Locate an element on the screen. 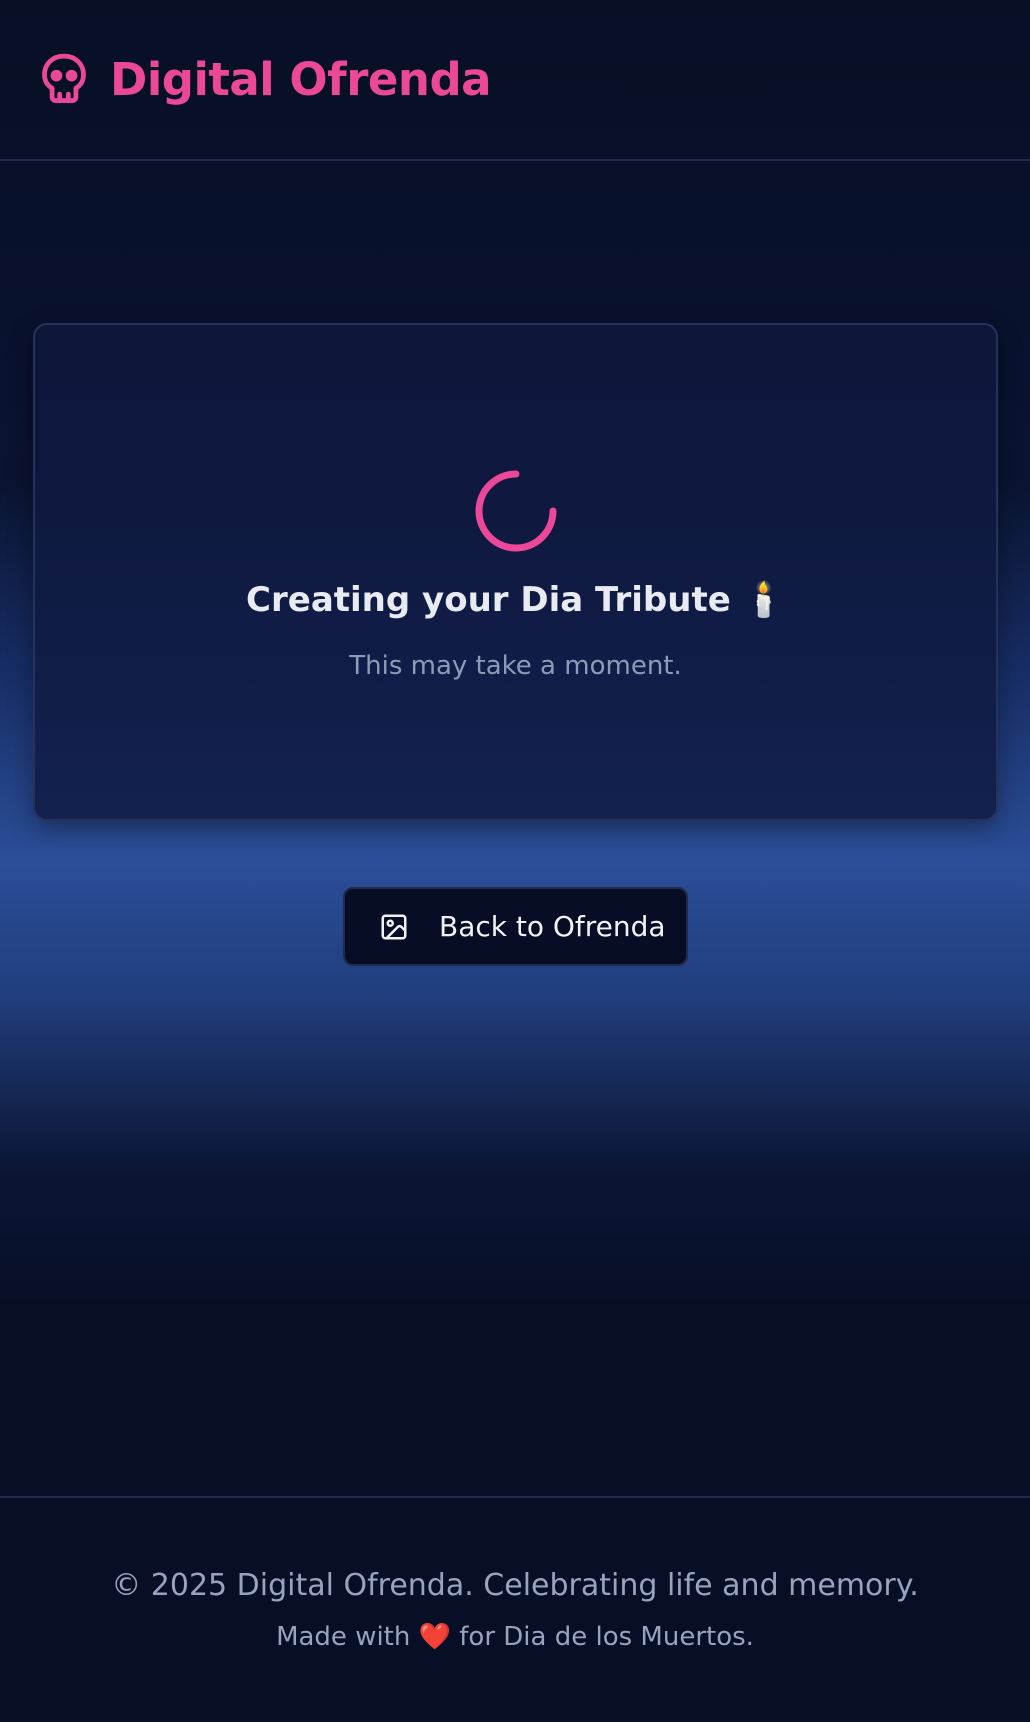  site-title: Digital Ofrenda is located at coordinates (301, 79).